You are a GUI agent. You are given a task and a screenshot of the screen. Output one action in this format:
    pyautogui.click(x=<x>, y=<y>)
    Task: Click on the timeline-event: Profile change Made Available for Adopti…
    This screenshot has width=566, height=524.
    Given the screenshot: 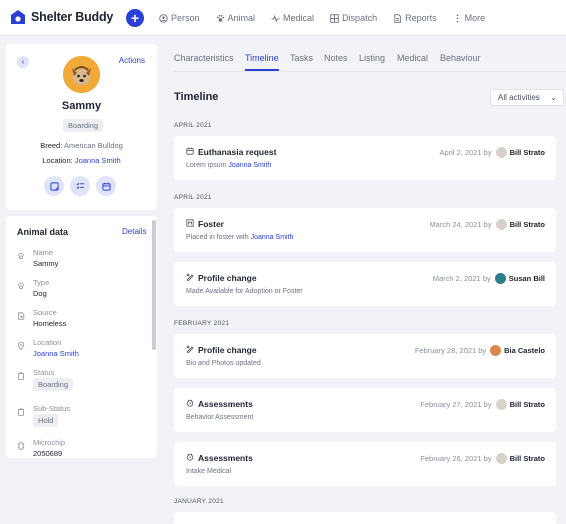 What is the action you would take?
    pyautogui.click(x=365, y=284)
    